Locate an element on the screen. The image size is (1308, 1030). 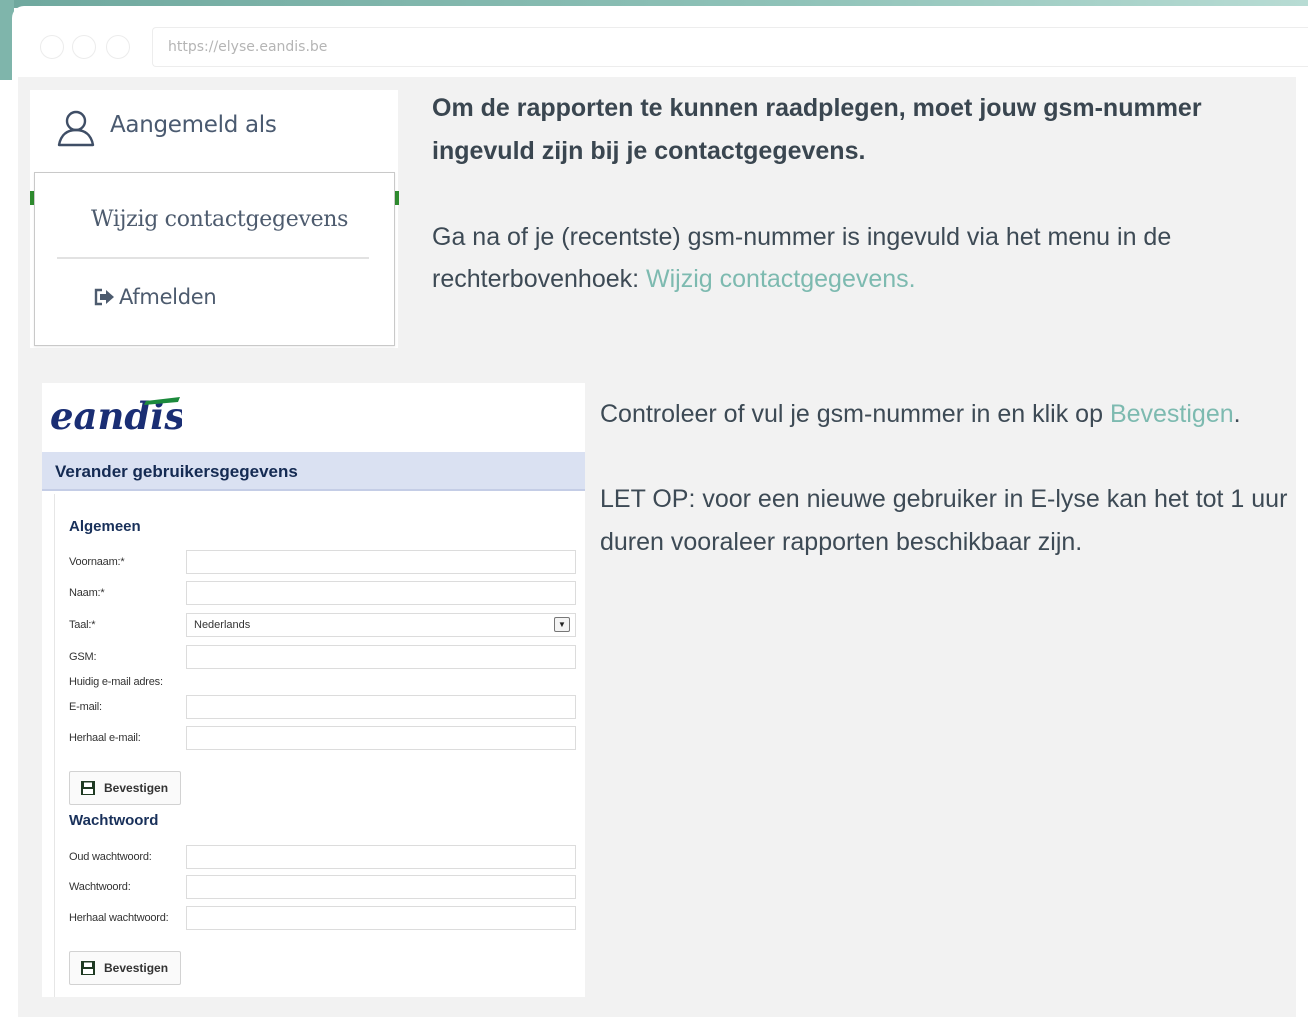
language-label: Taal:* is located at coordinates (82, 625).